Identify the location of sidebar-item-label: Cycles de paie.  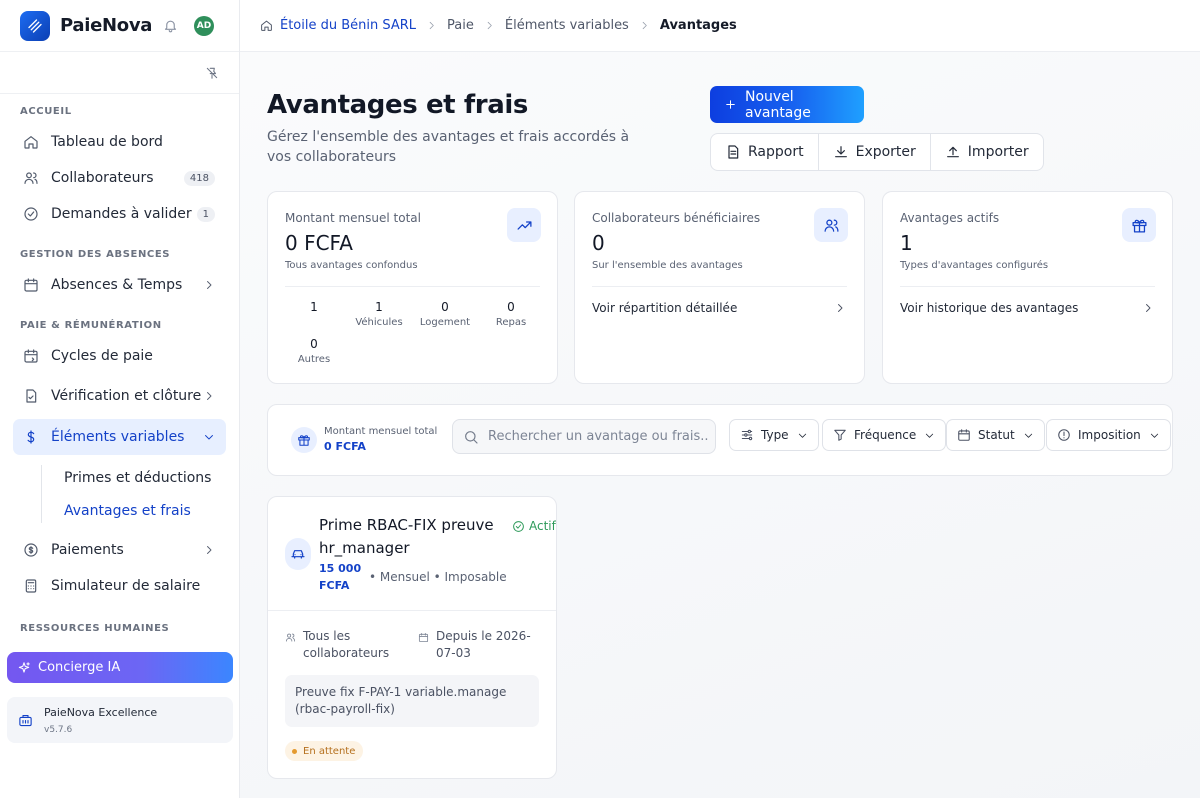
(102, 356).